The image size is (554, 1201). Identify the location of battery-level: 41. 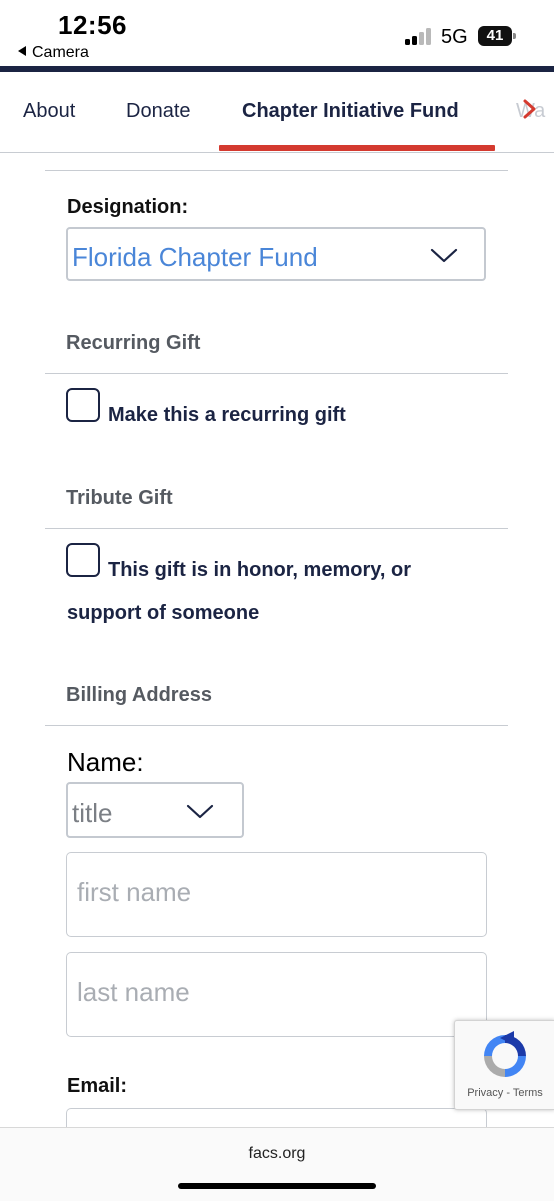
(495, 35).